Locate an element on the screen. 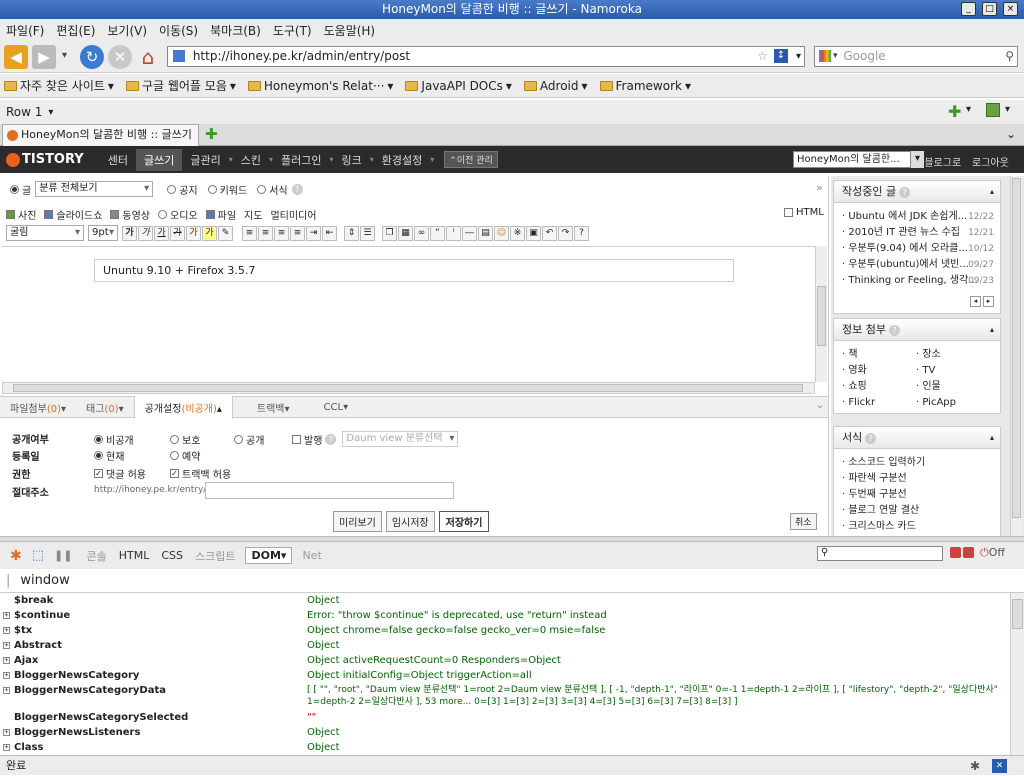  menu-center: 센터 is located at coordinates (118, 160).